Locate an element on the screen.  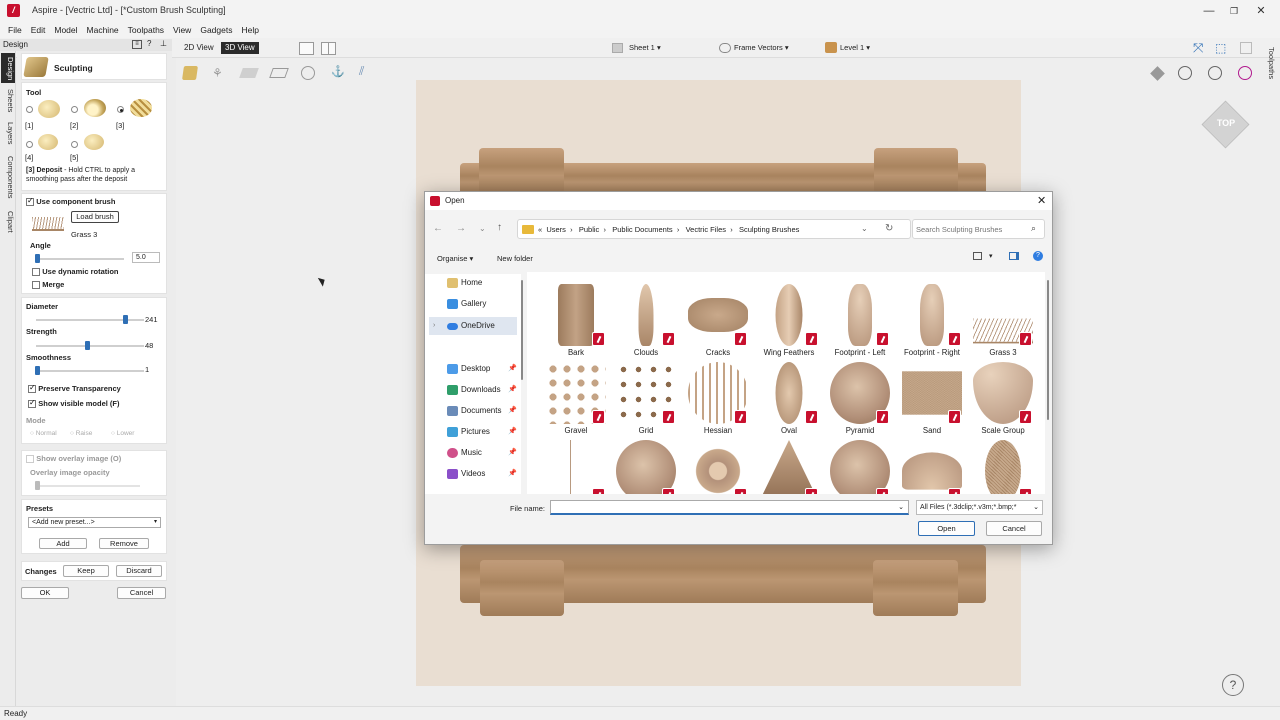
expand-chevron-icon: › is located at coordinates (434, 326).